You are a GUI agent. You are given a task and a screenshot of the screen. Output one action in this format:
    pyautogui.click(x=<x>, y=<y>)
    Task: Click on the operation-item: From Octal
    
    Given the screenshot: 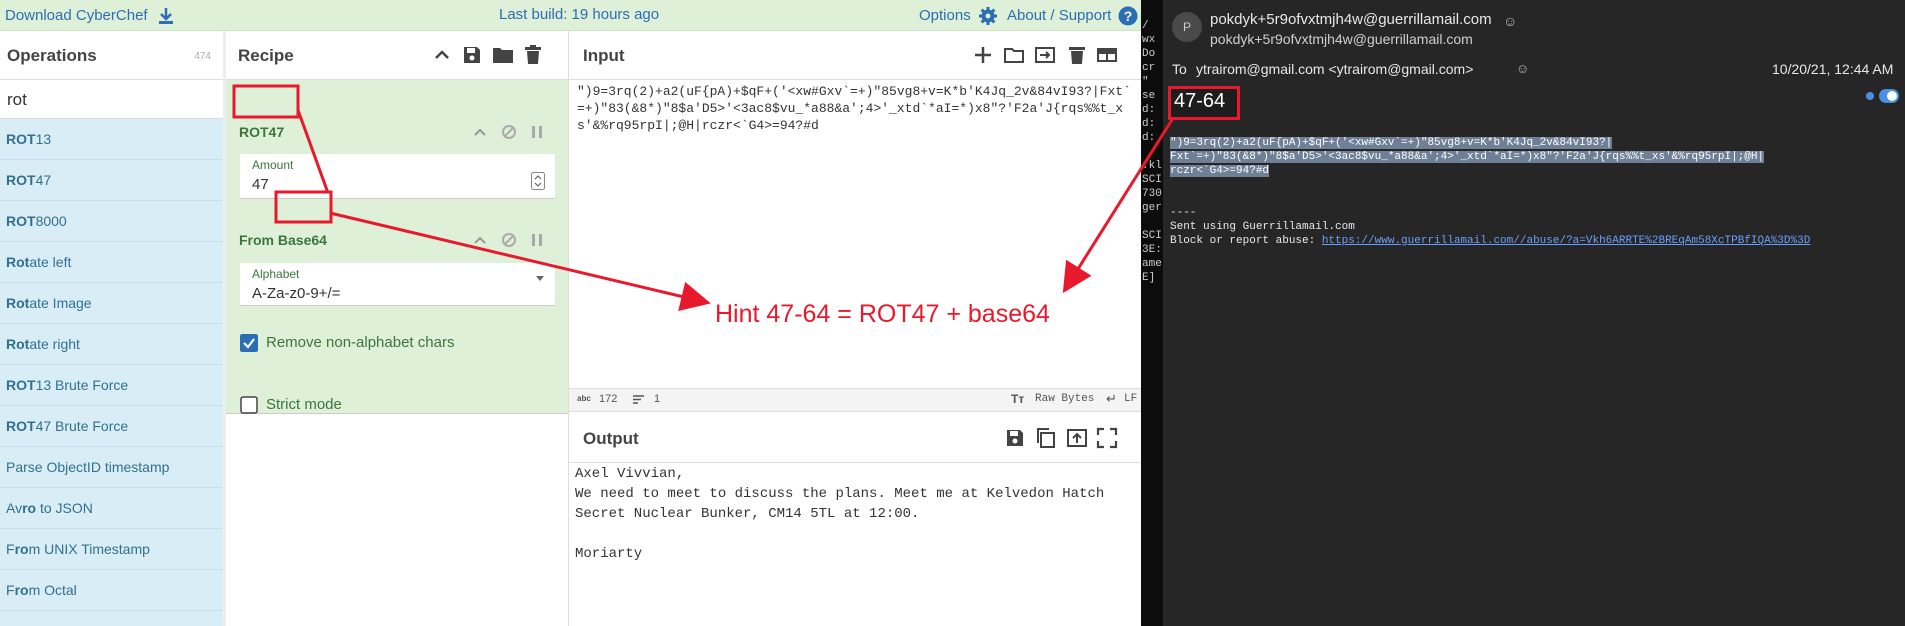 What is the action you would take?
    pyautogui.click(x=111, y=590)
    